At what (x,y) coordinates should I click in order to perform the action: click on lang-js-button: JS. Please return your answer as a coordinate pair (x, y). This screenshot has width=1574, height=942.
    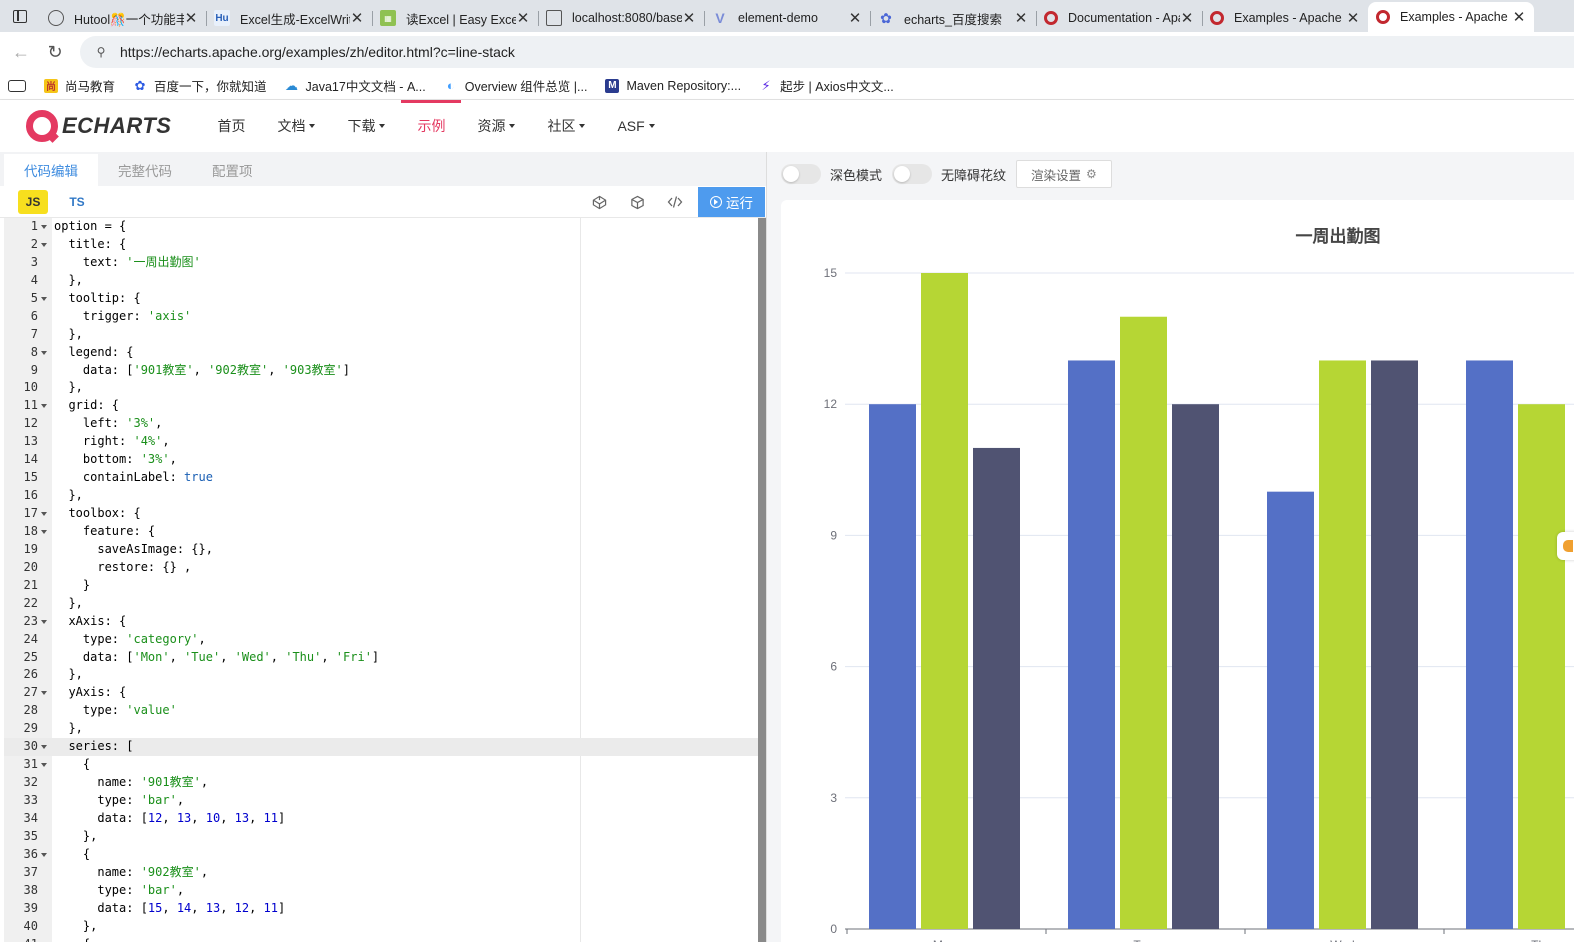
    Looking at the image, I should click on (33, 201).